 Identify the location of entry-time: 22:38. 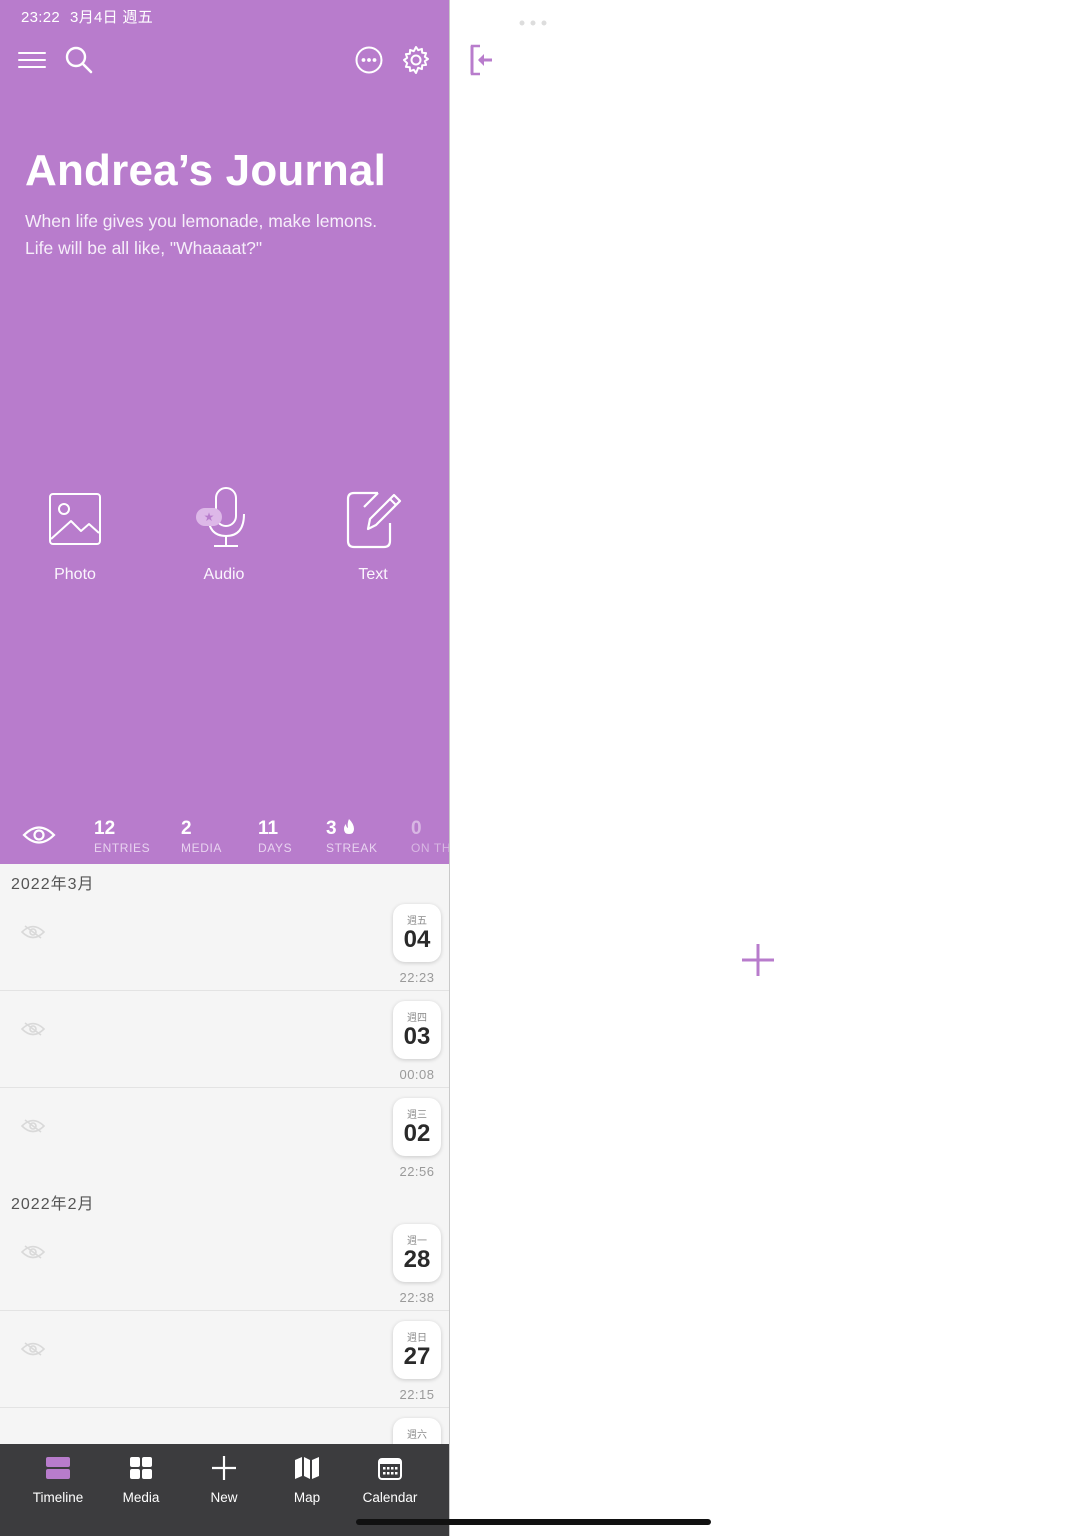
(417, 1297).